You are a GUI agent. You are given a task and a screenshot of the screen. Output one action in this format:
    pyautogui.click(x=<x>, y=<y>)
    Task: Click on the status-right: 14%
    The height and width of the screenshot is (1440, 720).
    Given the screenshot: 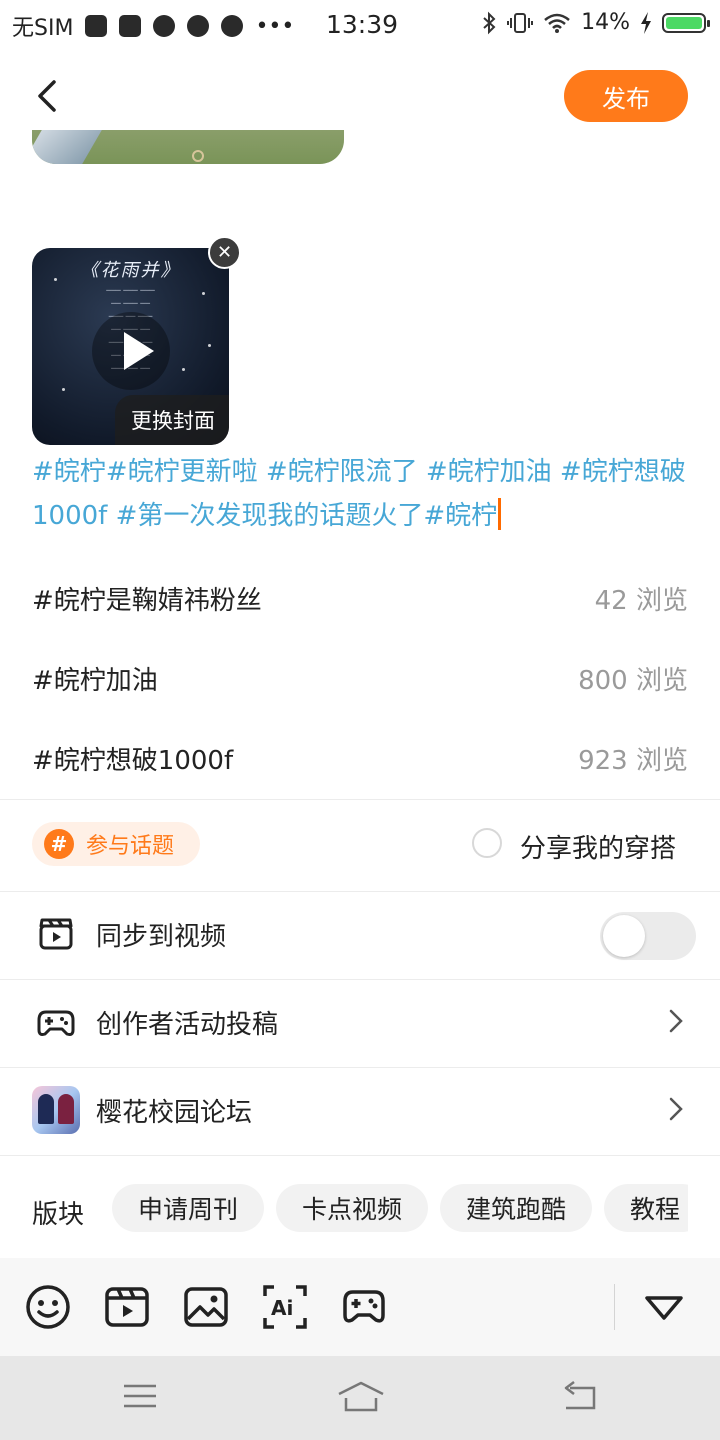 What is the action you would take?
    pyautogui.click(x=595, y=22)
    